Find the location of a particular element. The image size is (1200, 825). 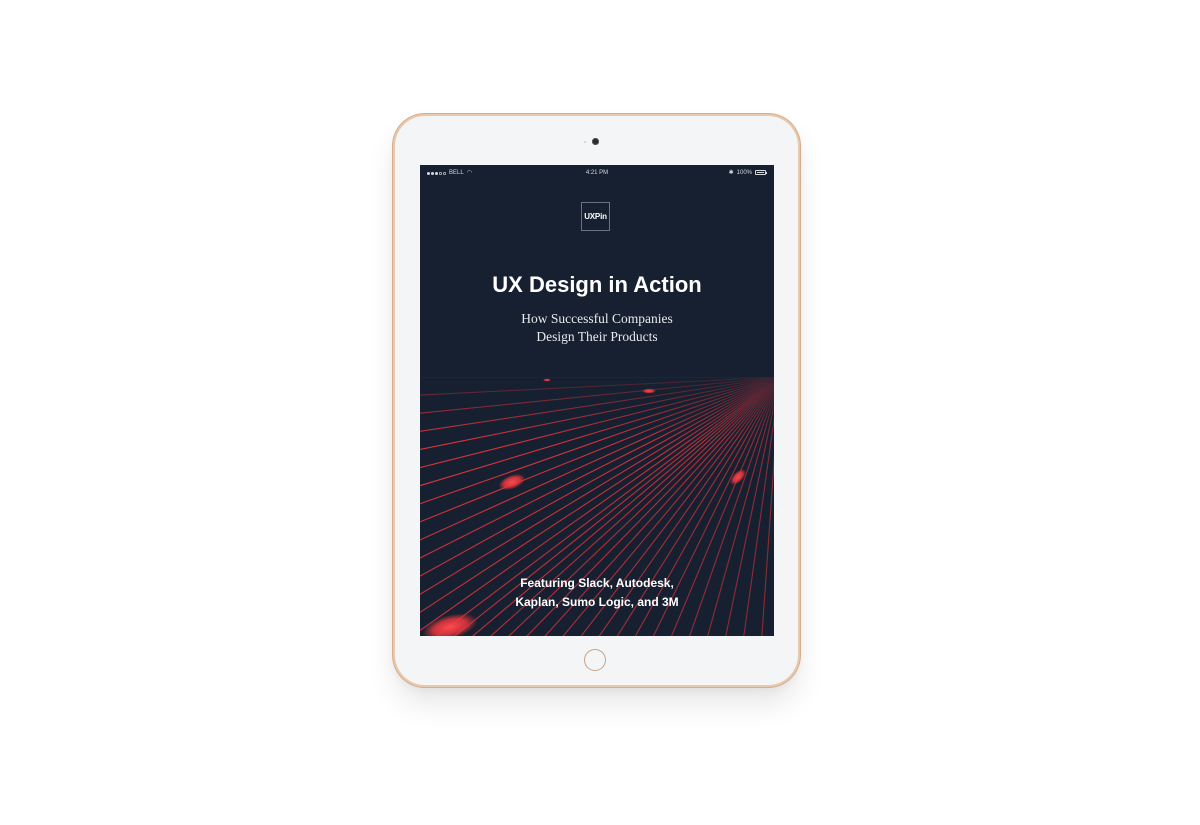

bluetooth-icon: ✱ is located at coordinates (731, 173).